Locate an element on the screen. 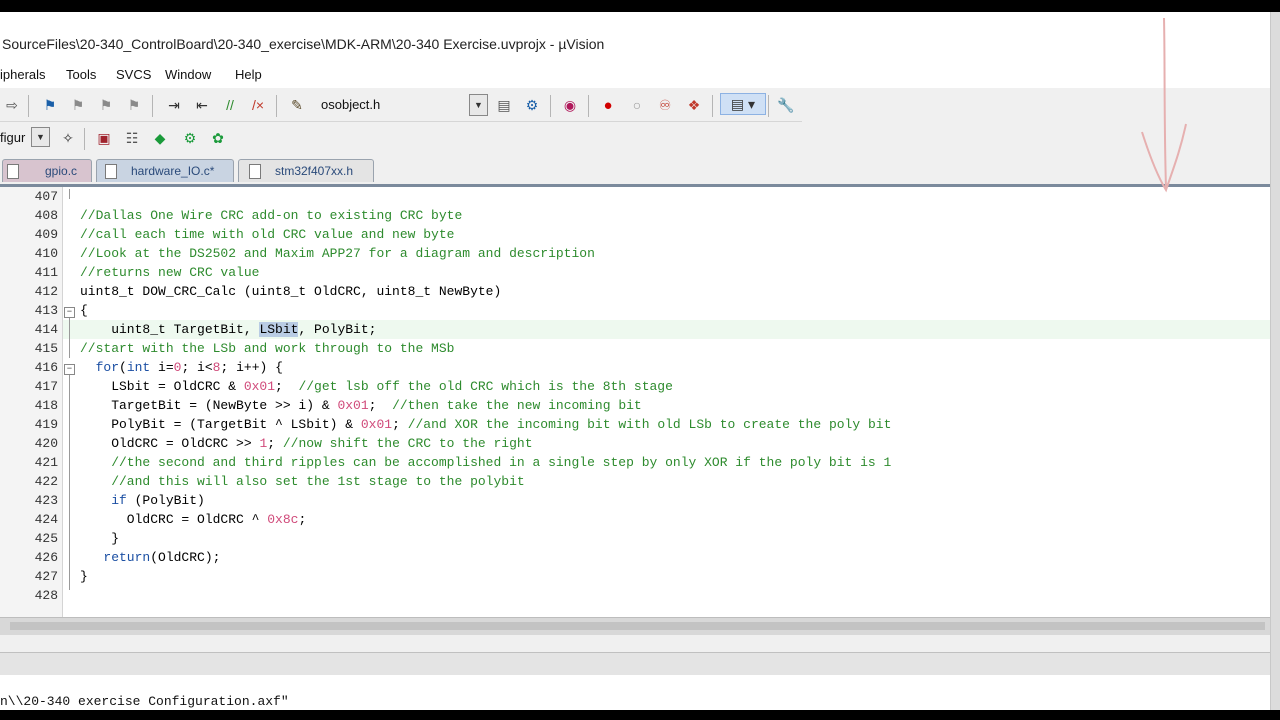  indent-icon: ⇥ is located at coordinates (174, 105).